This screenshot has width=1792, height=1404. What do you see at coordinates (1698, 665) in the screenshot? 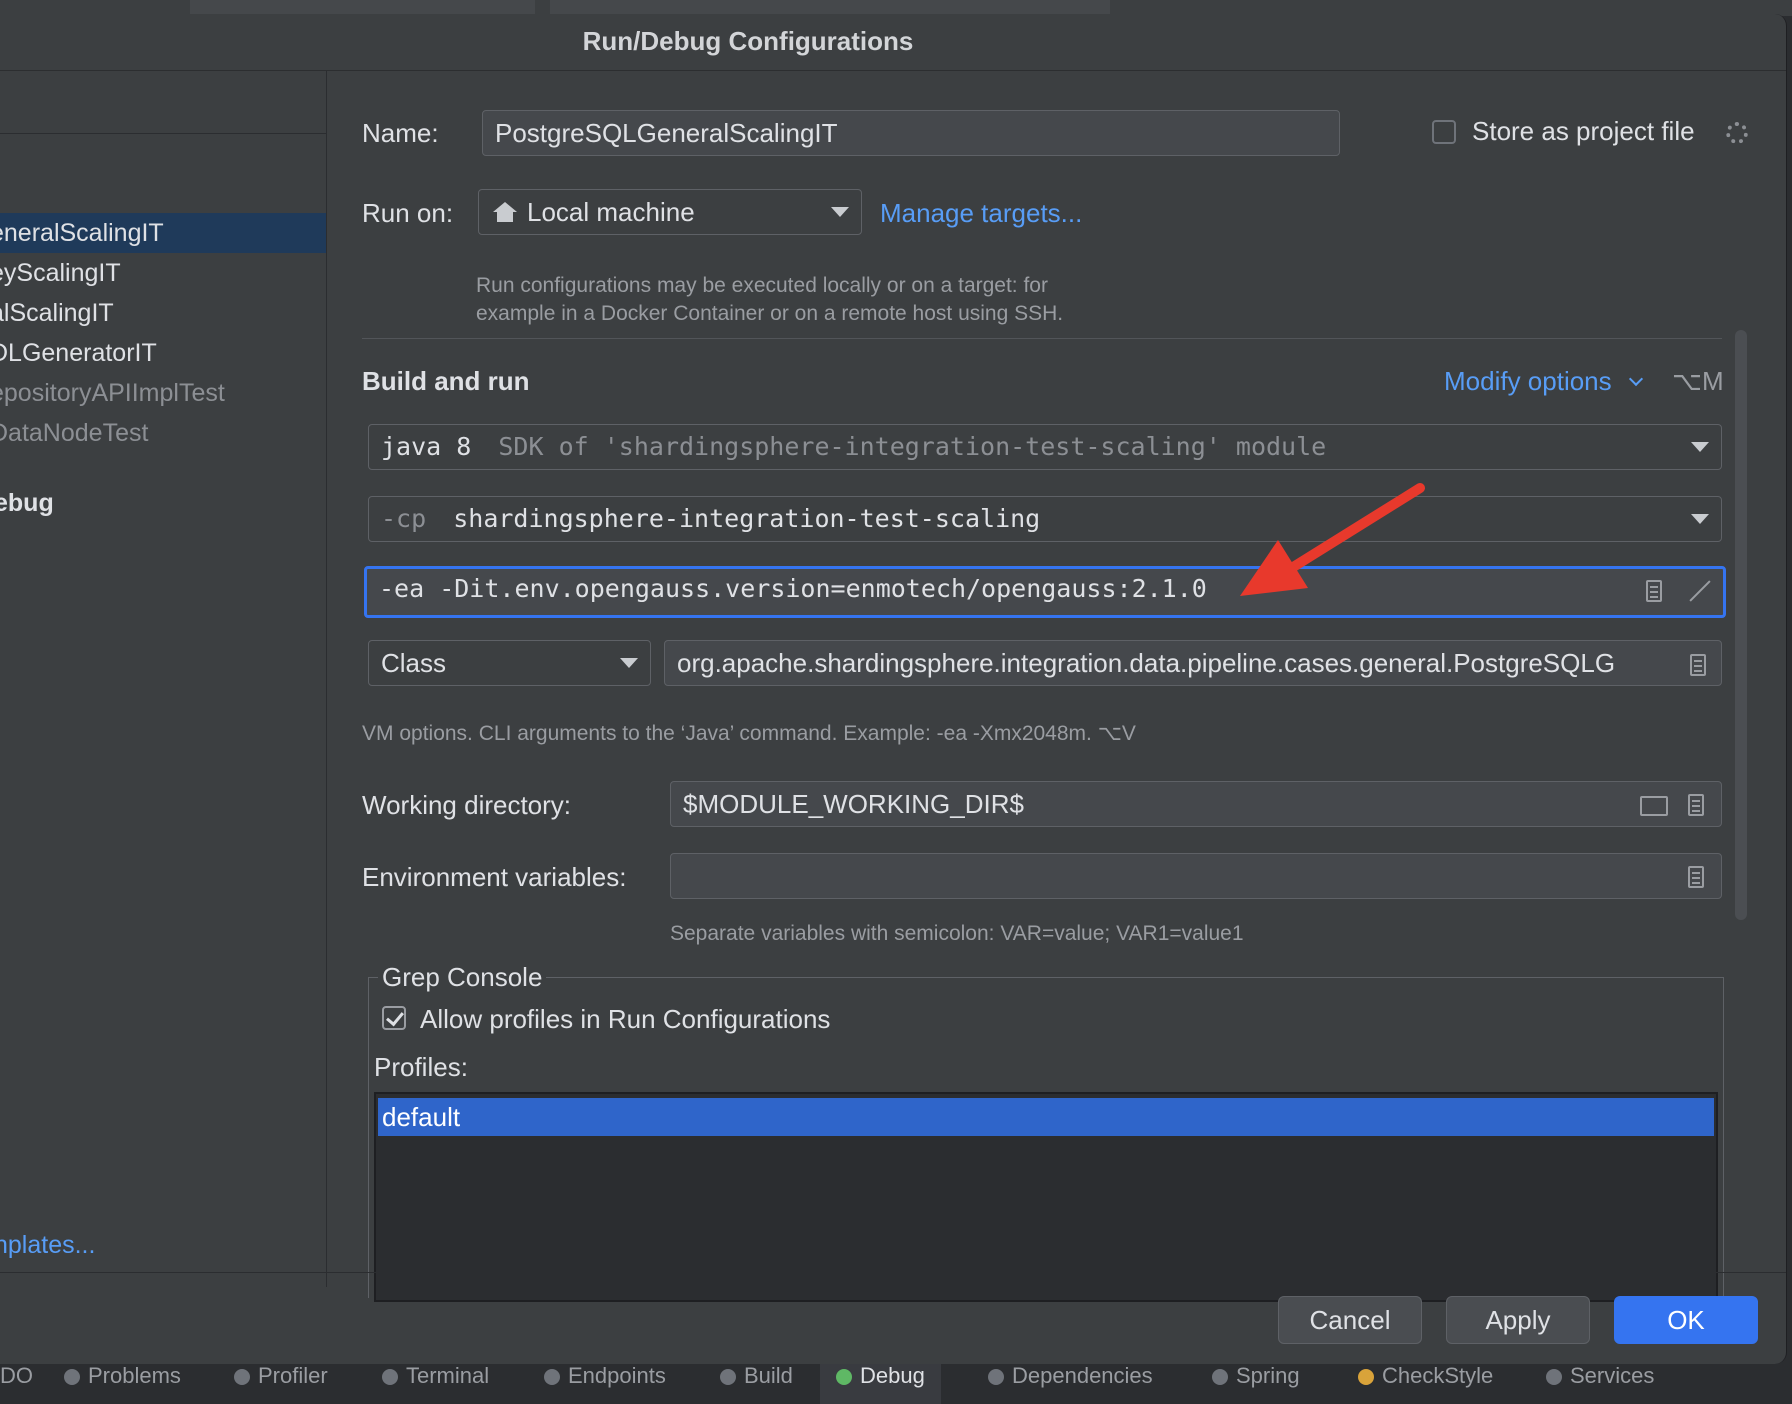
I see `browse-class-icon` at bounding box center [1698, 665].